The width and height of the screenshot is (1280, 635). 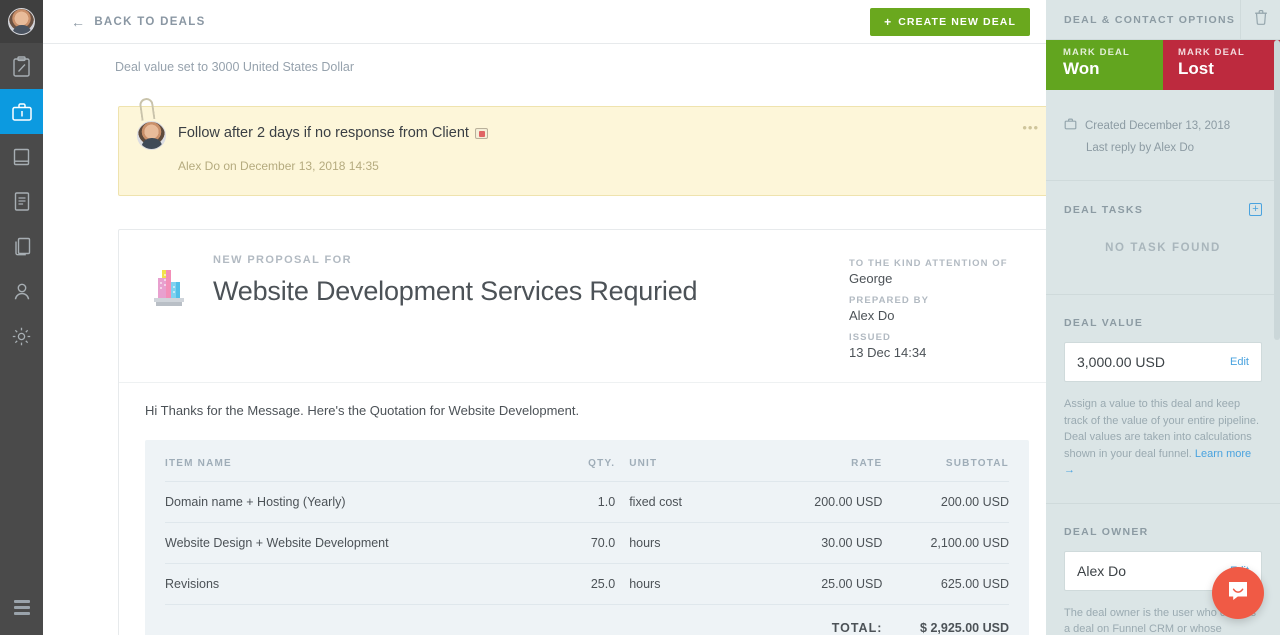 I want to click on deal-value-text: 3,000.00 USD, so click(x=1121, y=362).